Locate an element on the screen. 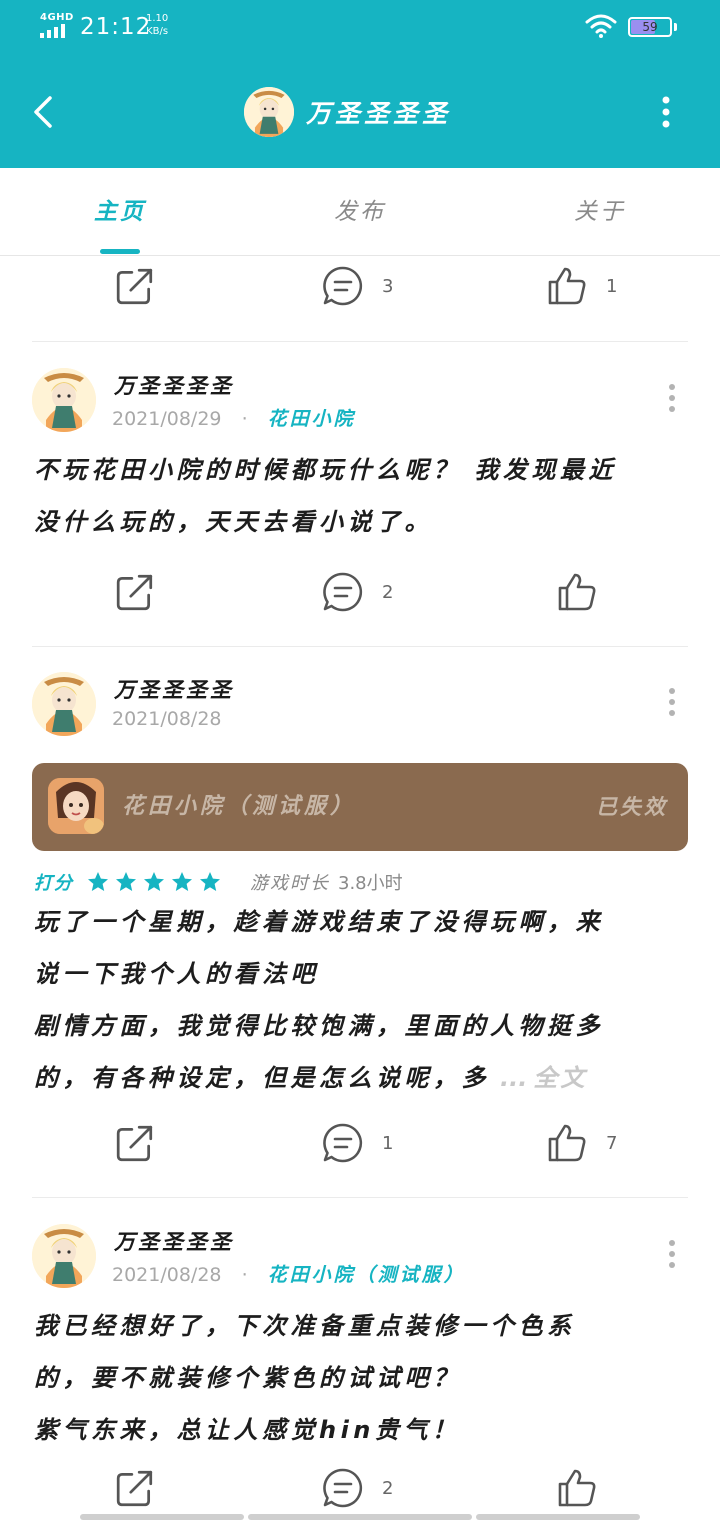 This screenshot has width=720, height=1520. comment-button: 3 is located at coordinates (357, 286).